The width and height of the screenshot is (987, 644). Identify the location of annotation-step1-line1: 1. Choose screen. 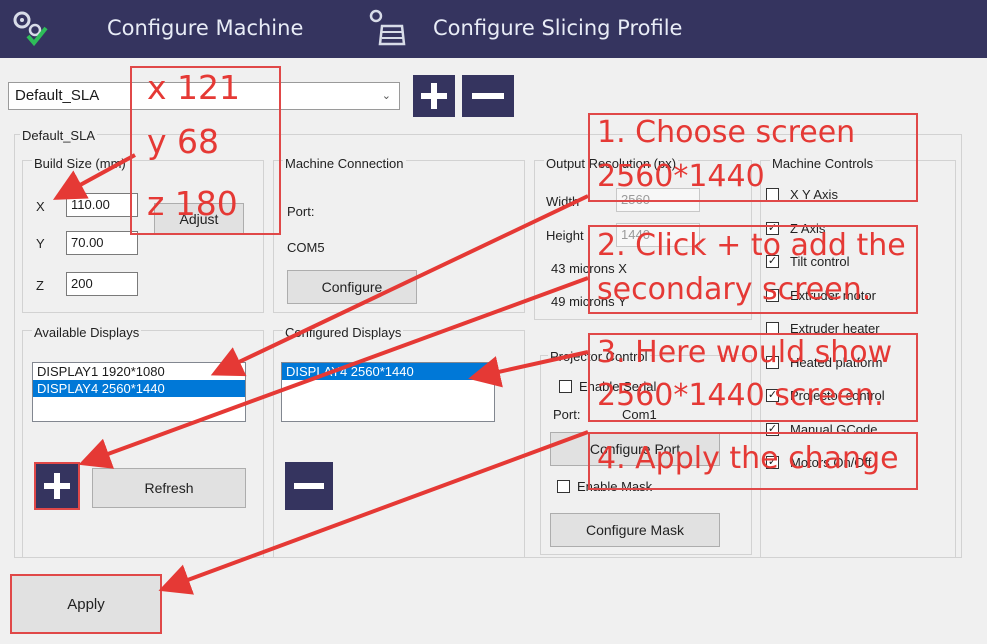
(726, 132).